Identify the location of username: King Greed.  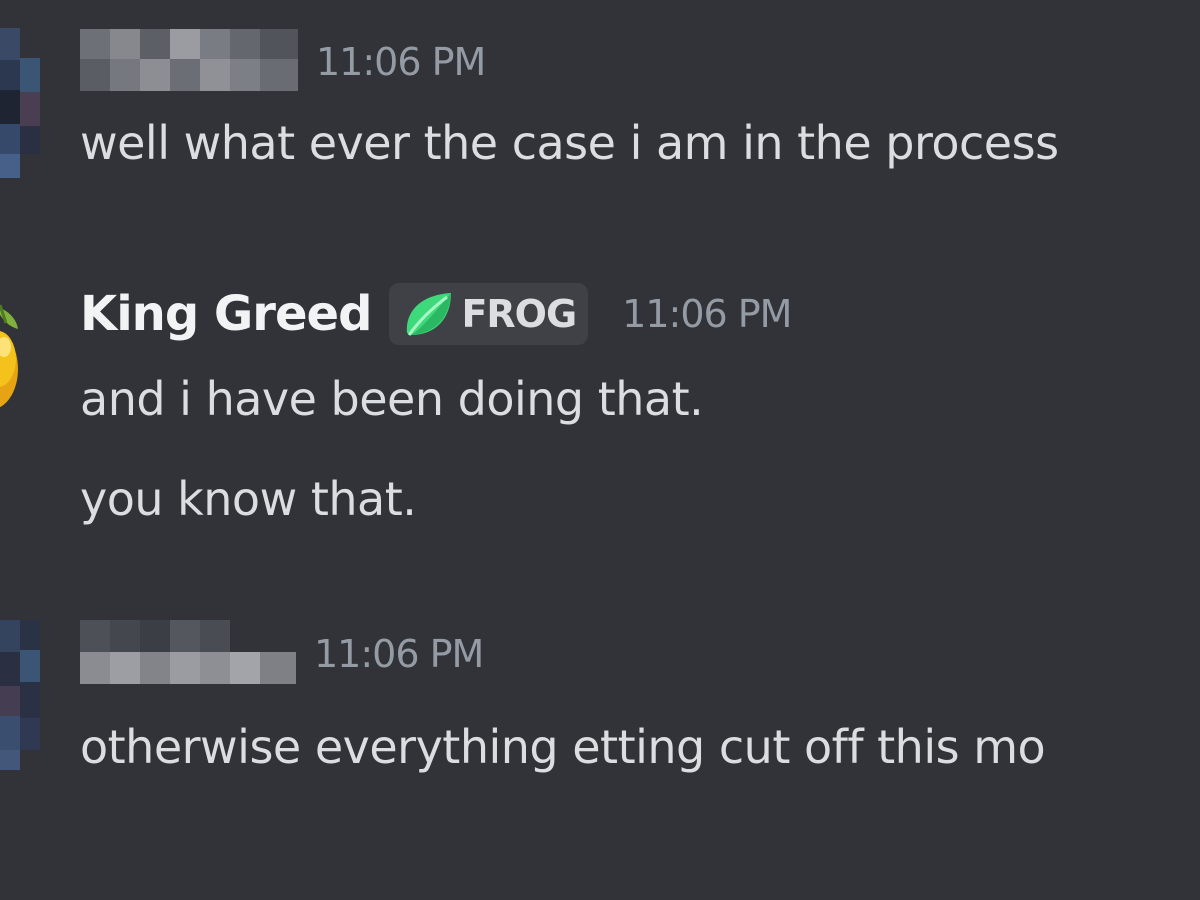
(226, 314).